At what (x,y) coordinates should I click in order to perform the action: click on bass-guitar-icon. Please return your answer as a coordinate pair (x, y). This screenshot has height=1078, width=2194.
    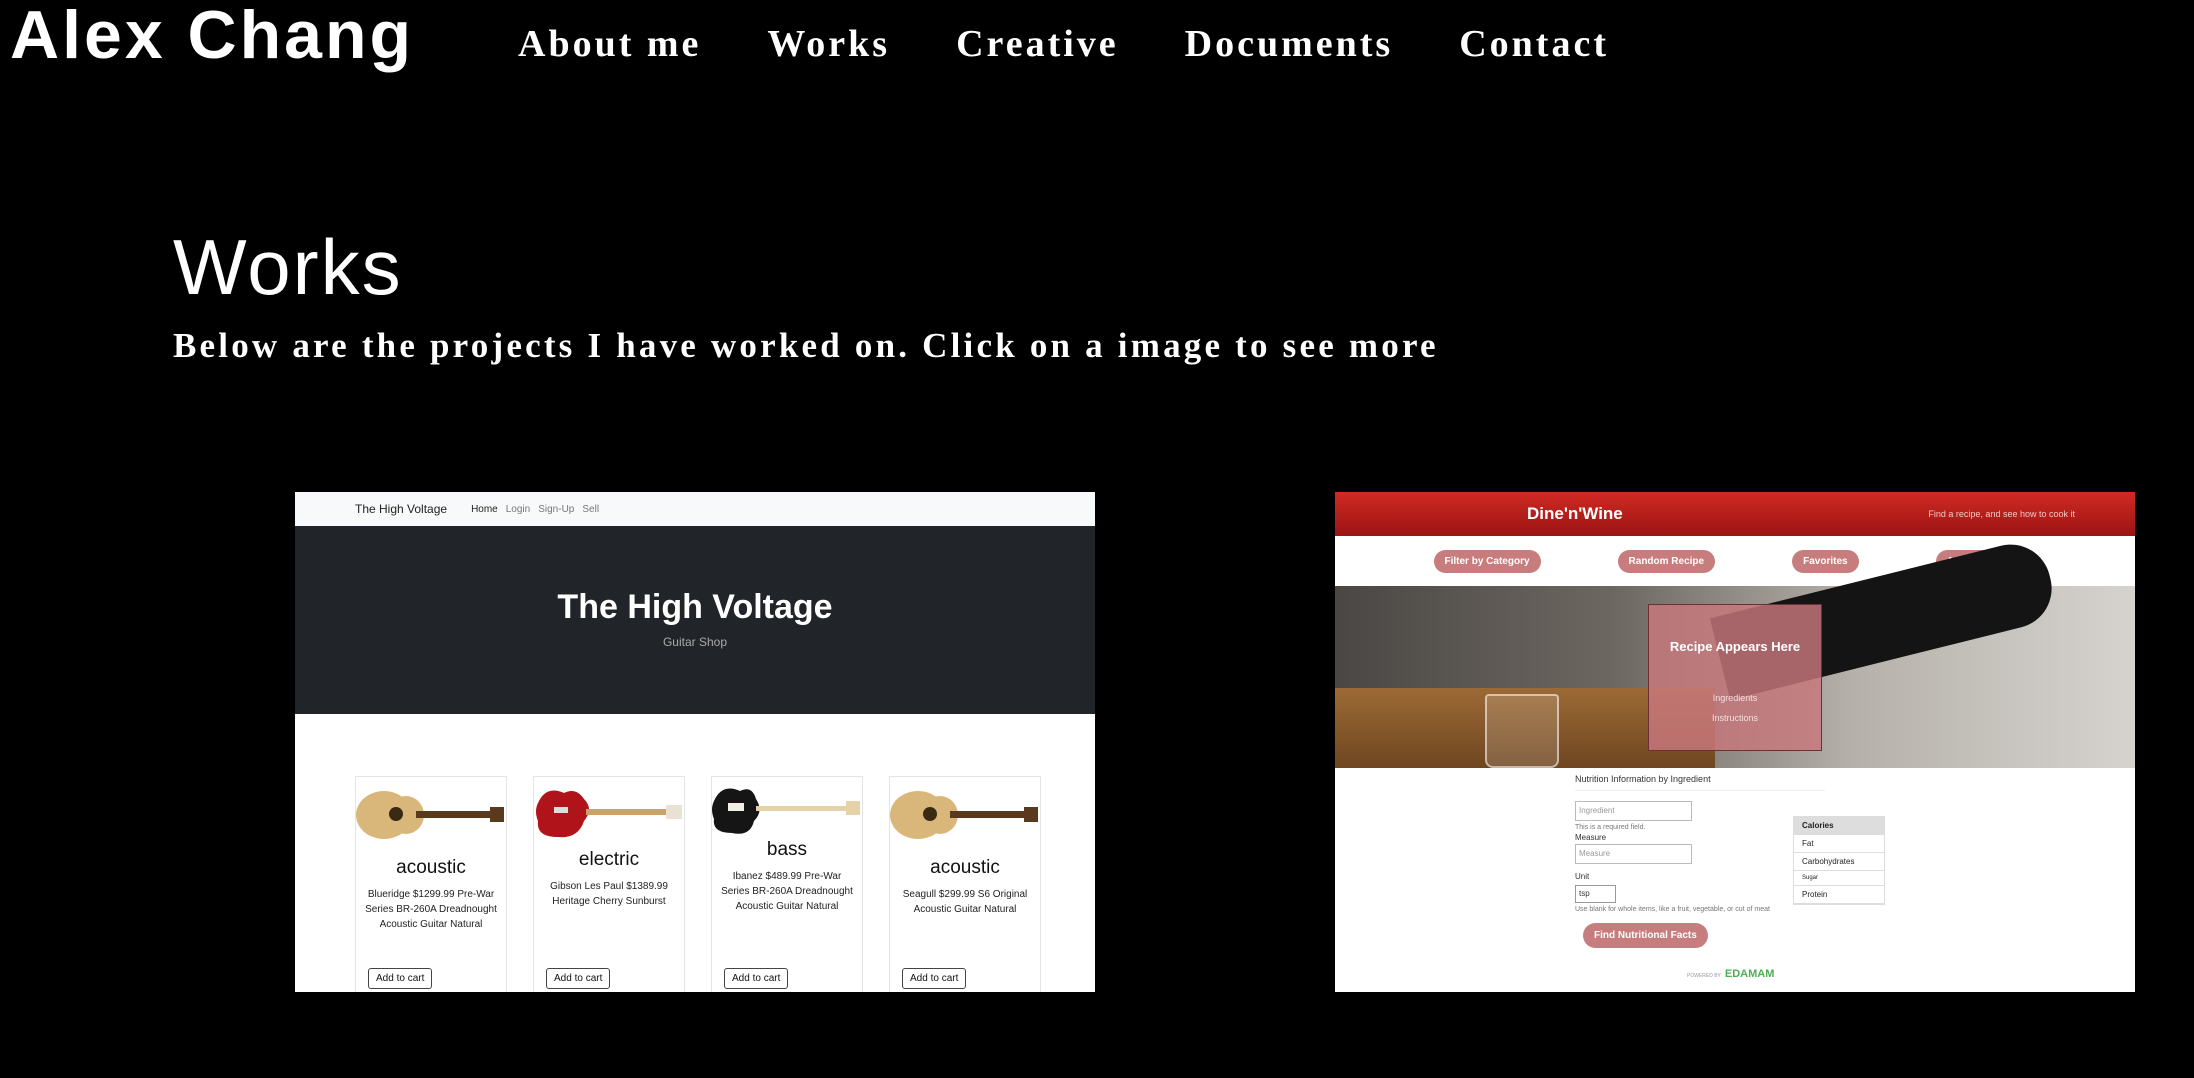
    Looking at the image, I should click on (786, 811).